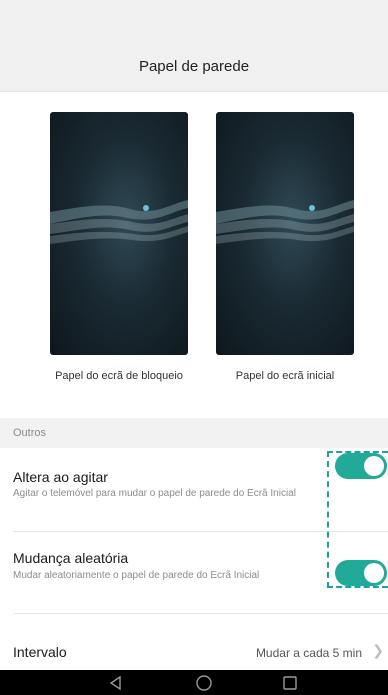 This screenshot has width=388, height=695. I want to click on system-navigation-bar, so click(194, 682).